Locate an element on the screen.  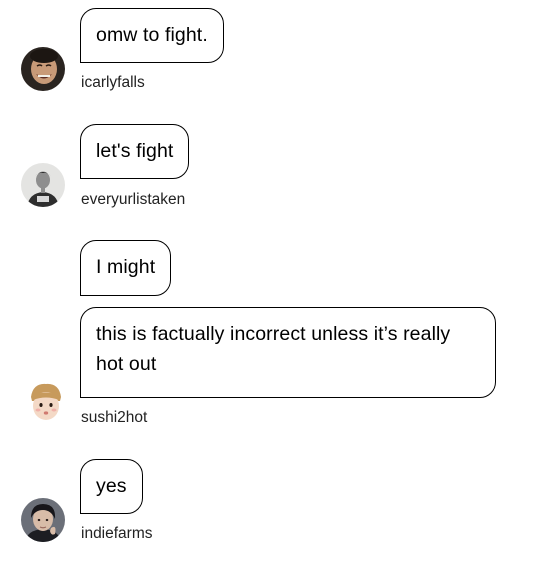
username-label: sushi2hot is located at coordinates (114, 418).